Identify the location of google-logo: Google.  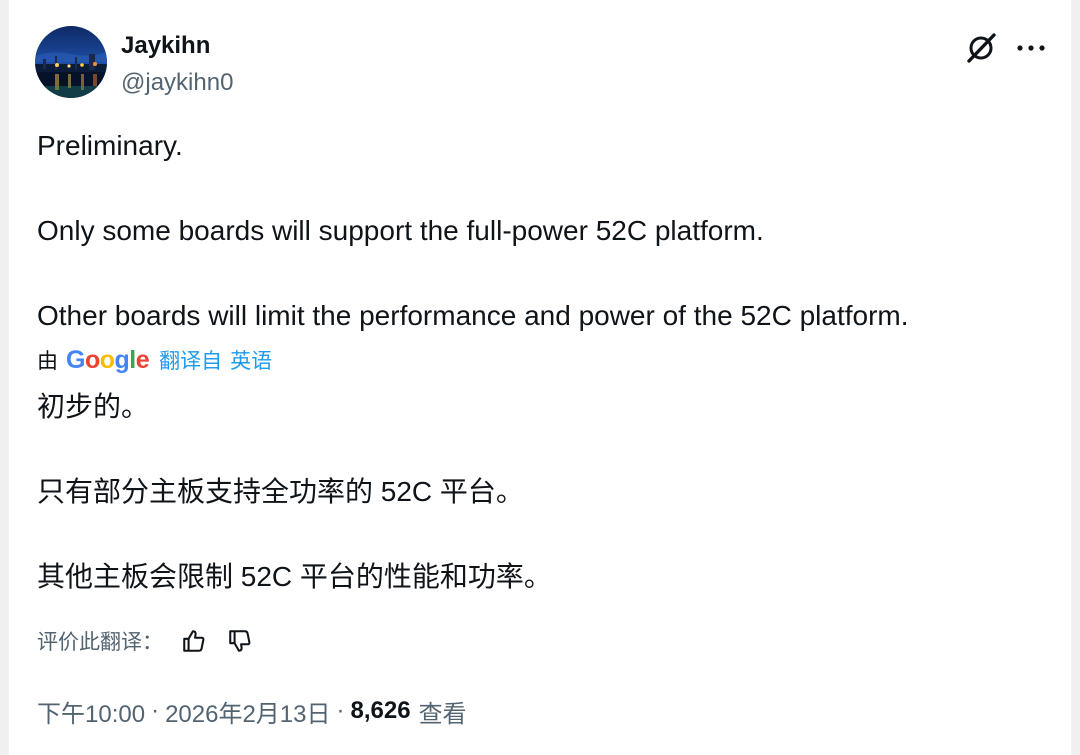
(108, 360).